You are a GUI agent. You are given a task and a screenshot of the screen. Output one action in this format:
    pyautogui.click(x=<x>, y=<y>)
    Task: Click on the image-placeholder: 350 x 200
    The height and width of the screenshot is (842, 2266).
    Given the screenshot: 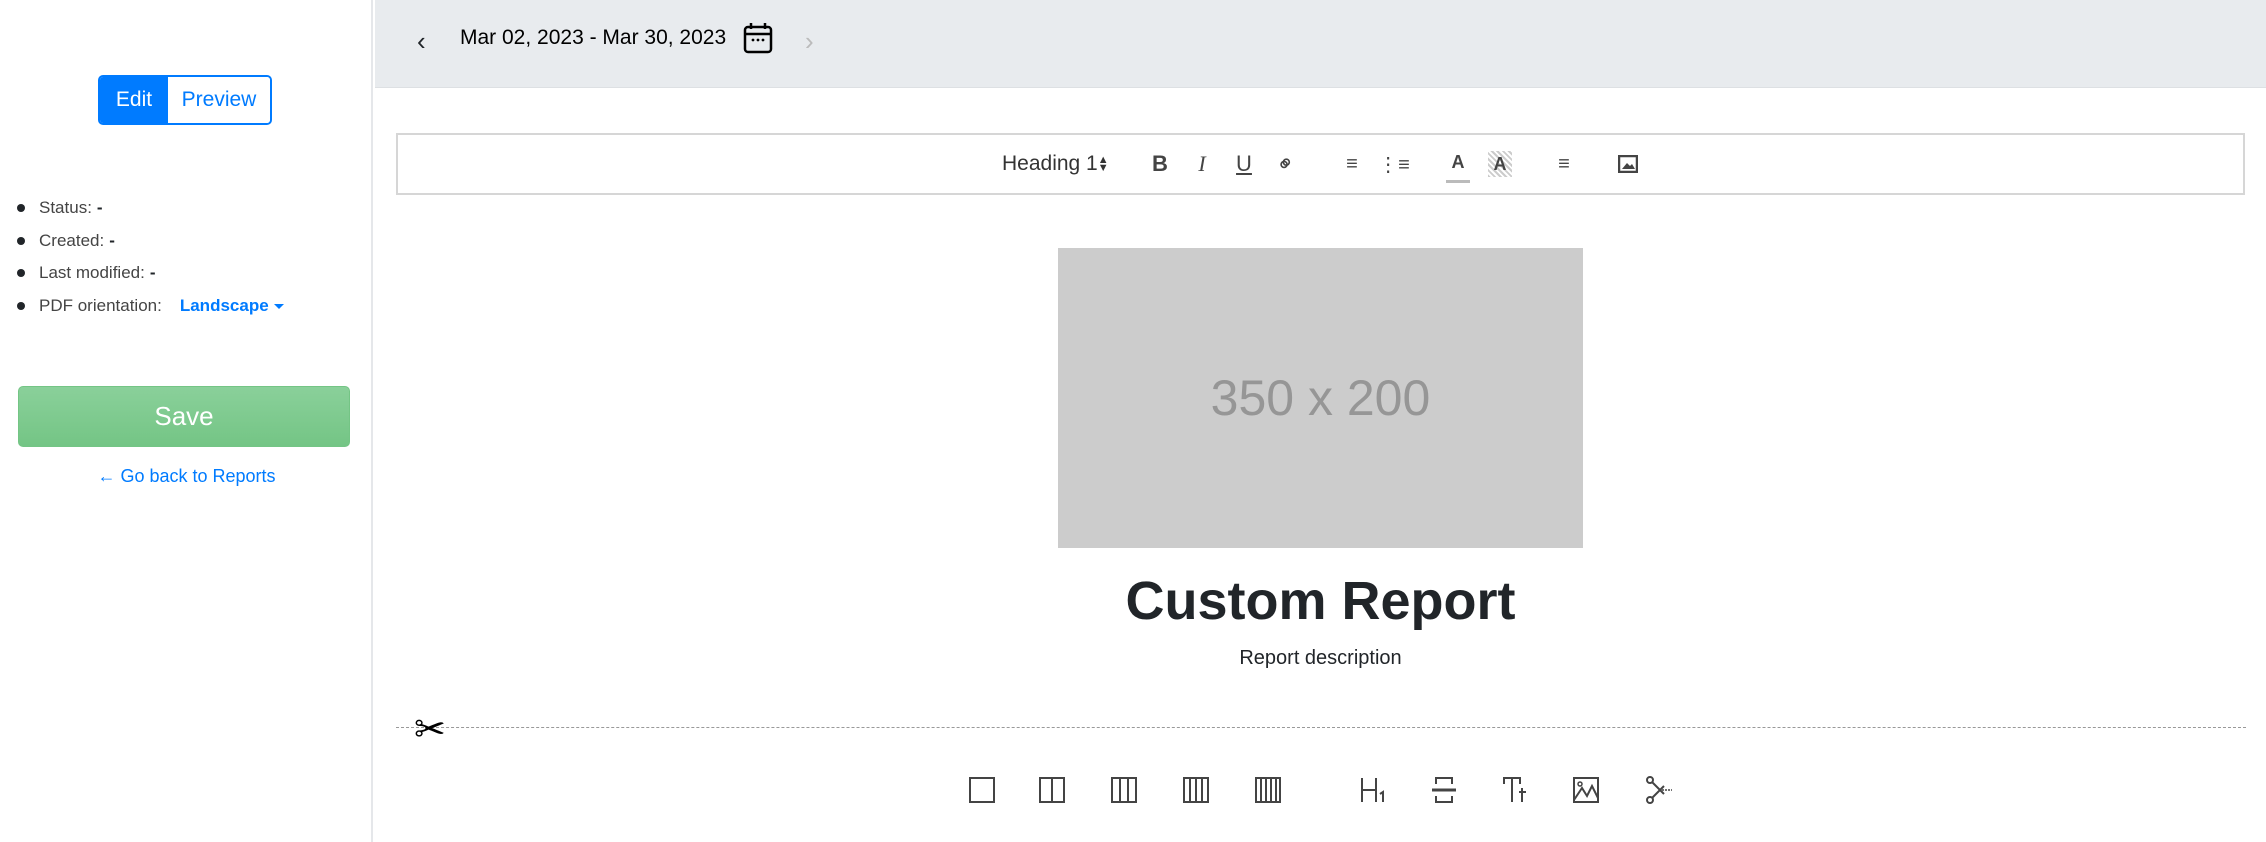 What is the action you would take?
    pyautogui.click(x=1320, y=398)
    